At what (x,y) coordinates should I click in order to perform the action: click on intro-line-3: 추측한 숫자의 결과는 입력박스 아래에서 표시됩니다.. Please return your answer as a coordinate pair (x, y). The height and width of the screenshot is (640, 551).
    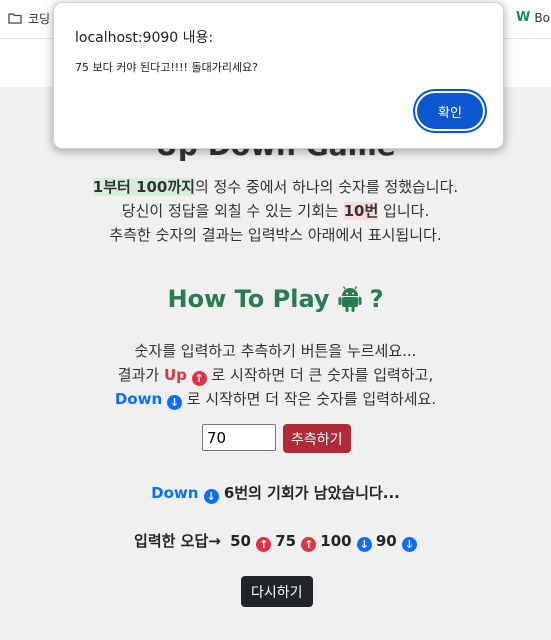
    Looking at the image, I should click on (275, 235).